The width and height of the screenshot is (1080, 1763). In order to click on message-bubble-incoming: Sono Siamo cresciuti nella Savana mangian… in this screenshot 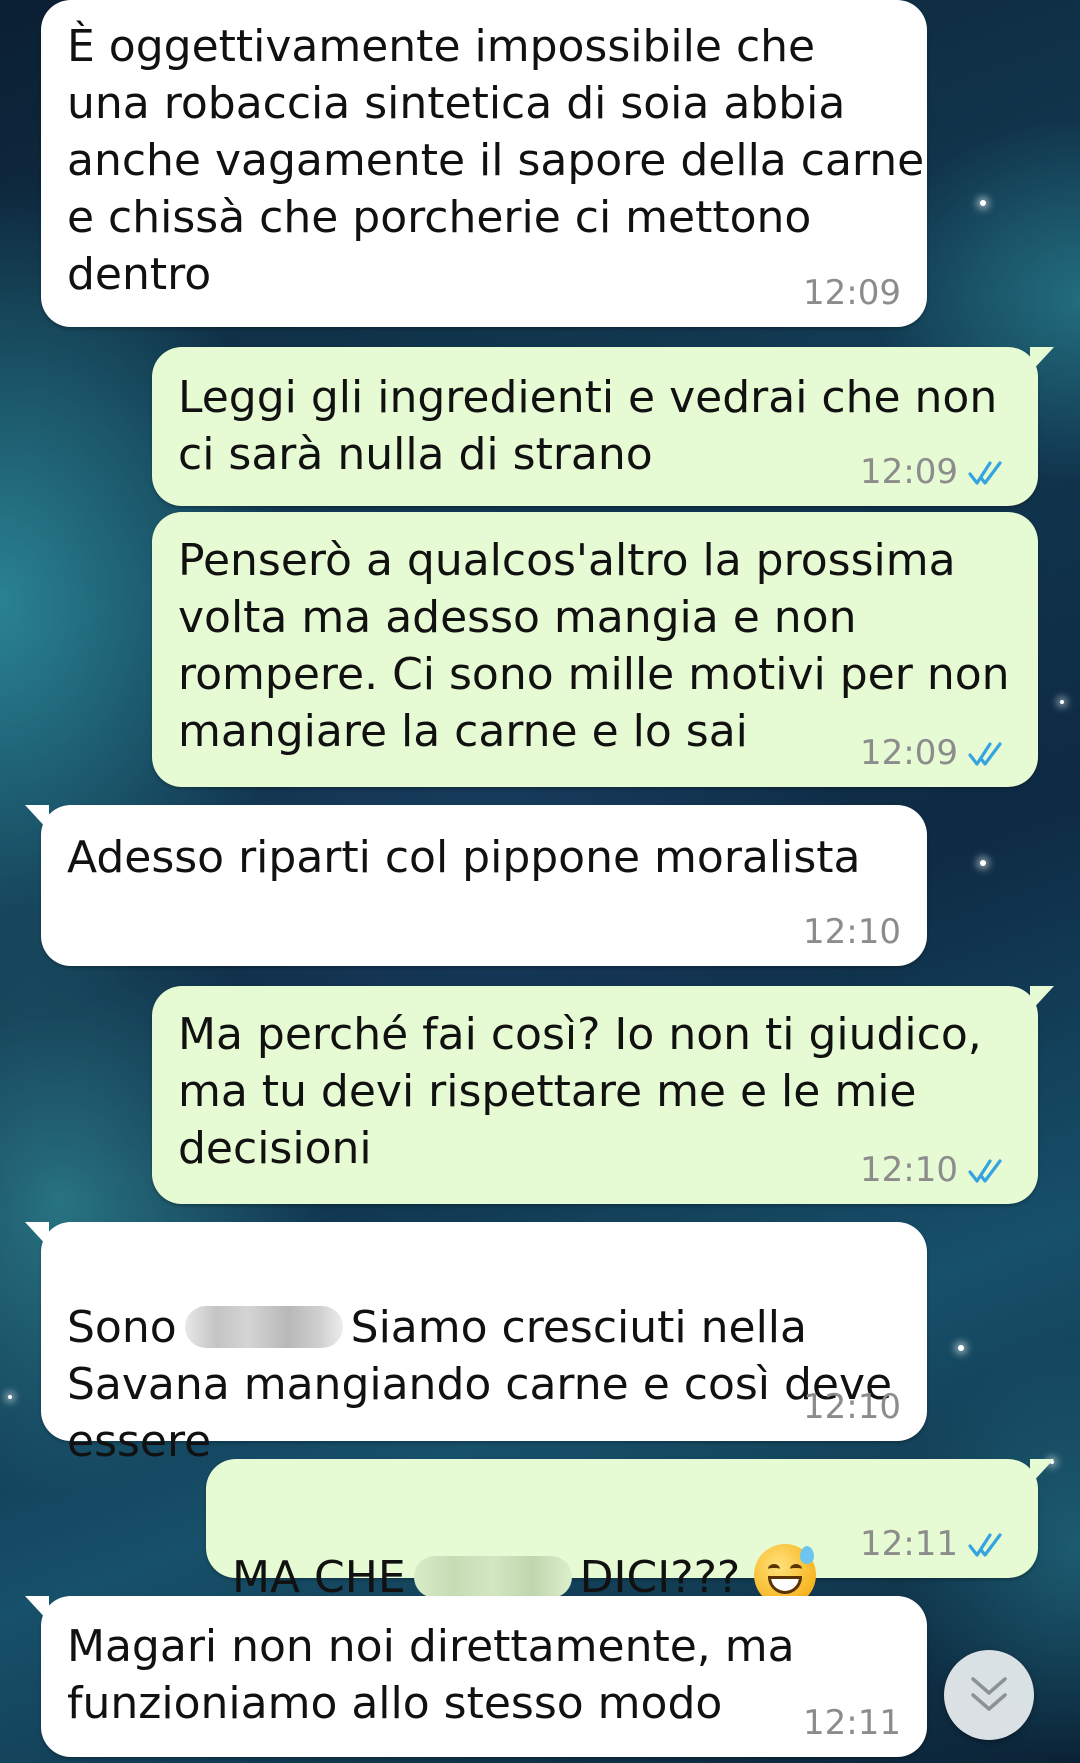, I will do `click(476, 1344)`.